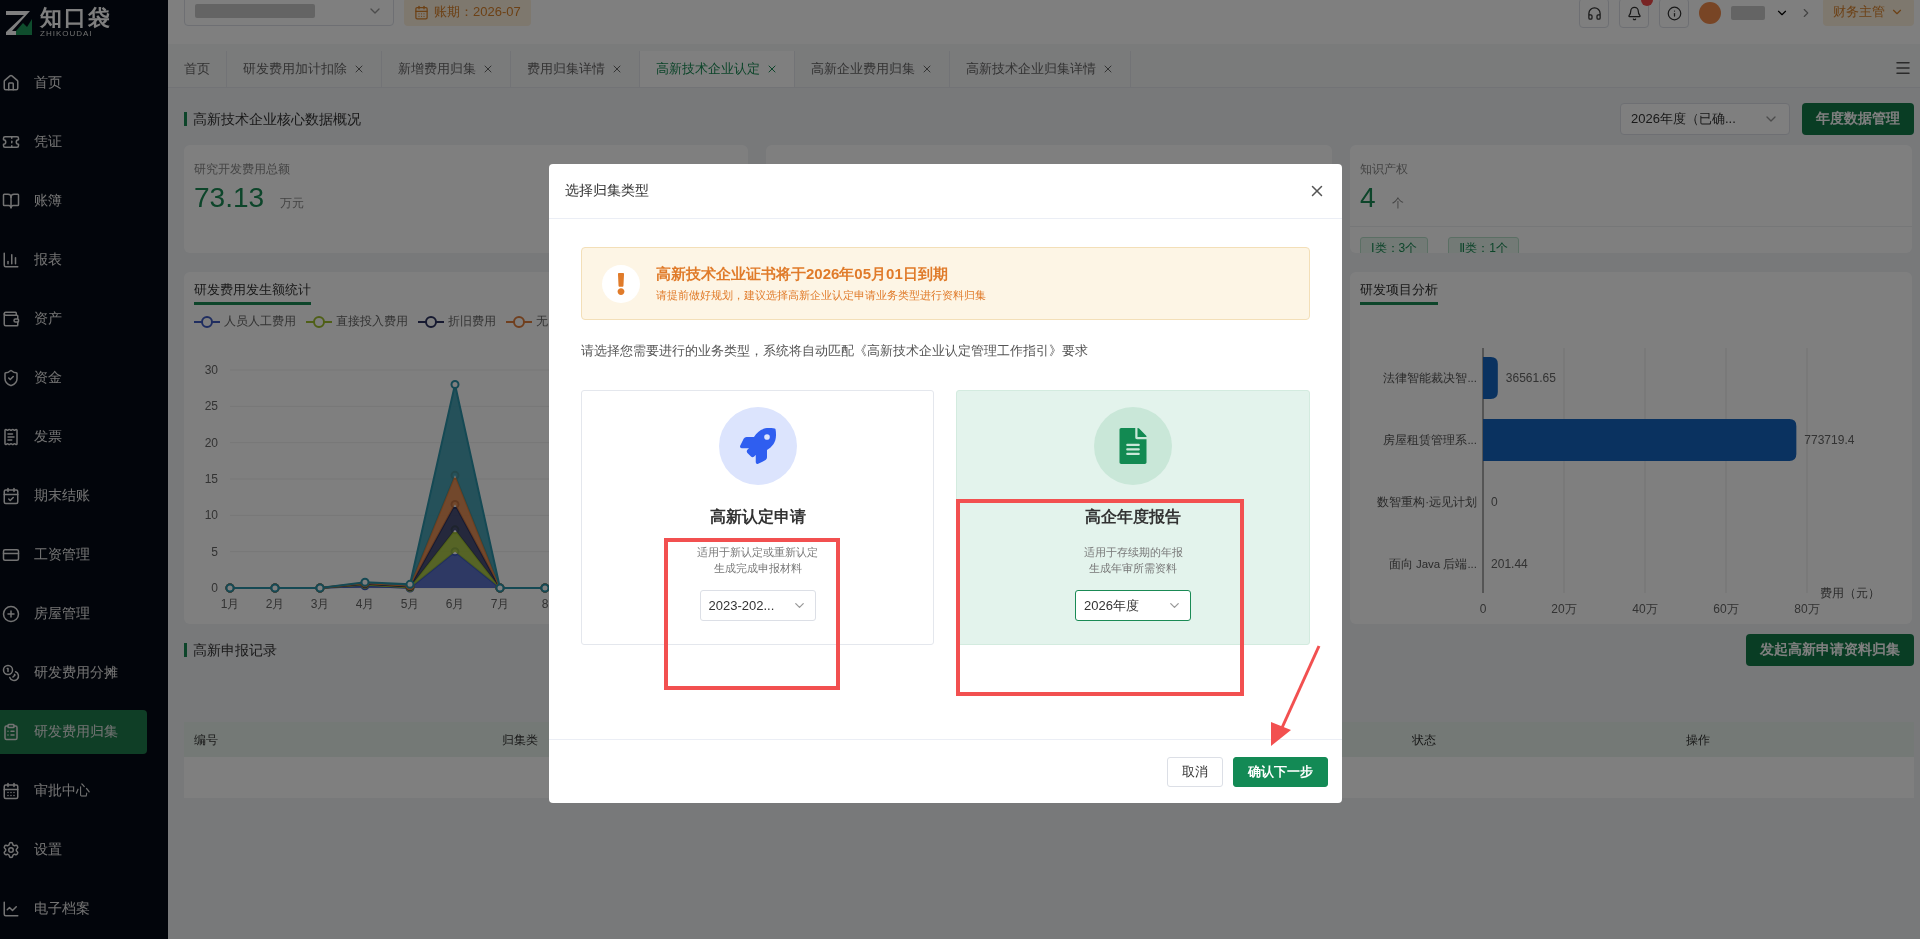 Image resolution: width=1920 pixels, height=939 pixels. What do you see at coordinates (500, 604) in the screenshot?
I see `axis-label: 7月` at bounding box center [500, 604].